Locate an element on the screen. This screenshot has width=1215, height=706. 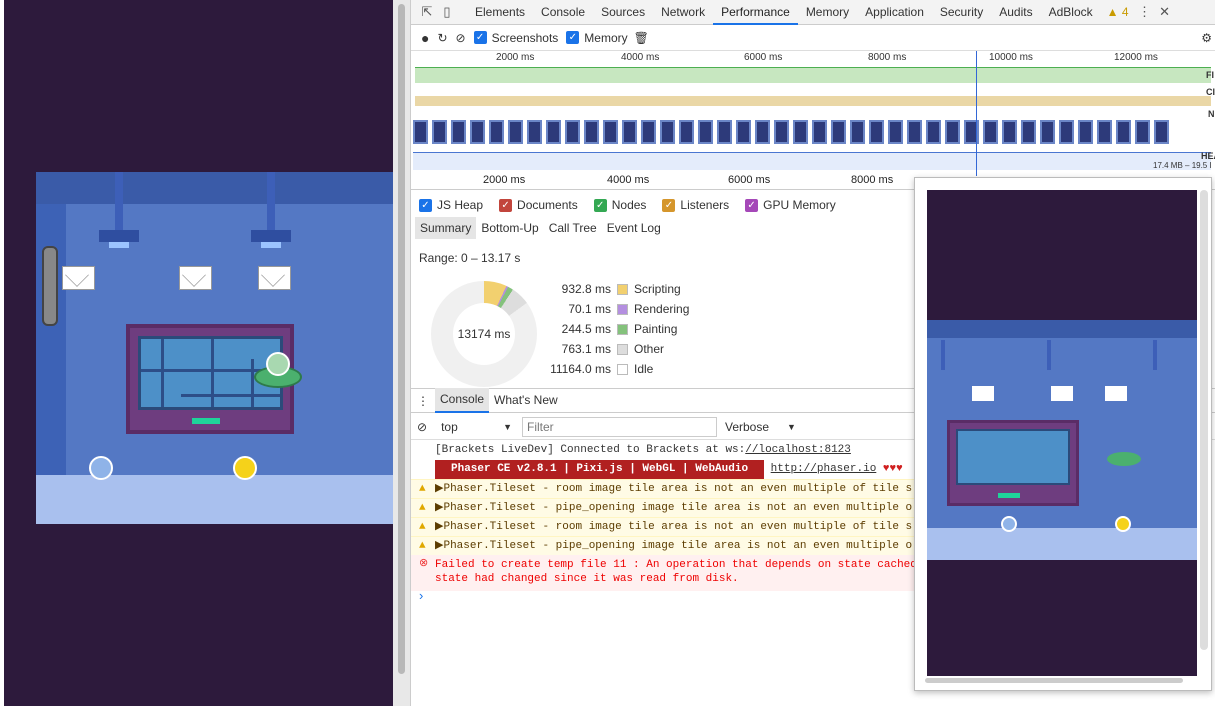
tab-event-log: Event Log is located at coordinates (634, 228).